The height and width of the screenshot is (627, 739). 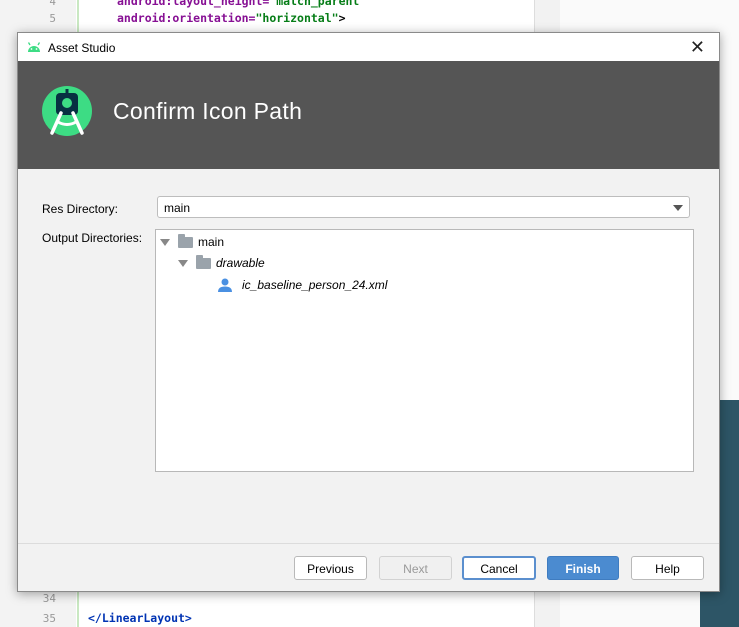 I want to click on code-line: android:layout_height="match_parent", so click(x=241, y=4).